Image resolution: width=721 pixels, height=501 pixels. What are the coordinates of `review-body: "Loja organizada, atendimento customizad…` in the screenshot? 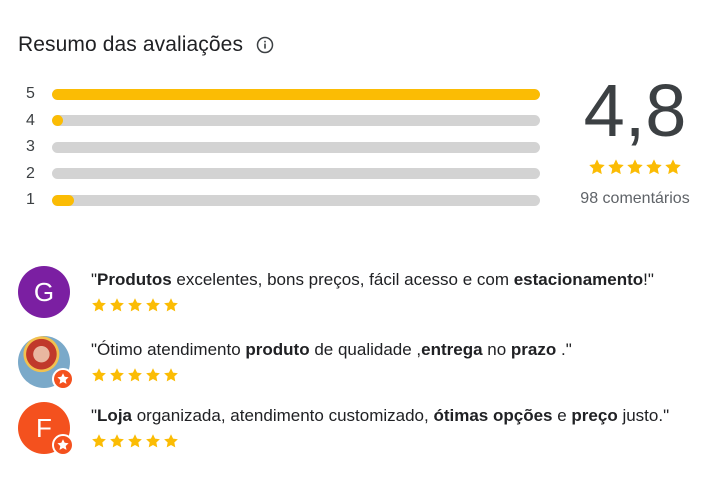 It's located at (396, 428).